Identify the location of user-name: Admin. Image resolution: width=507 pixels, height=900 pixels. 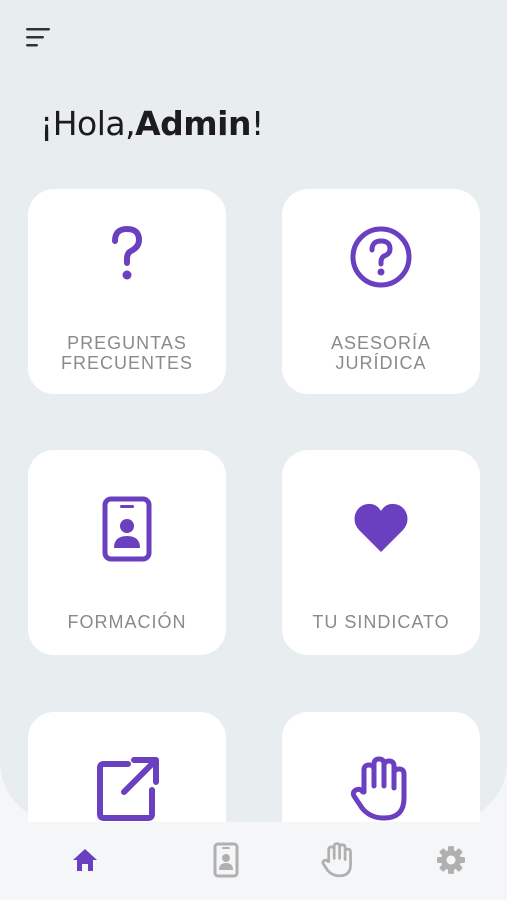
(193, 123).